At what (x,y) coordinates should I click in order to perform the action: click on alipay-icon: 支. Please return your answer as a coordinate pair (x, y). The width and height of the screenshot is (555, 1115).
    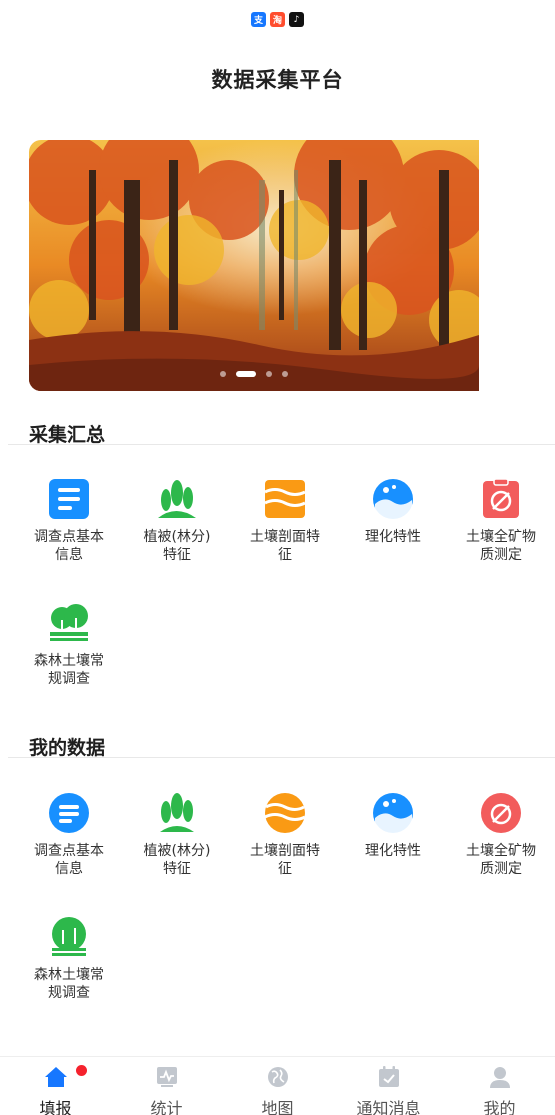
    Looking at the image, I should click on (258, 19).